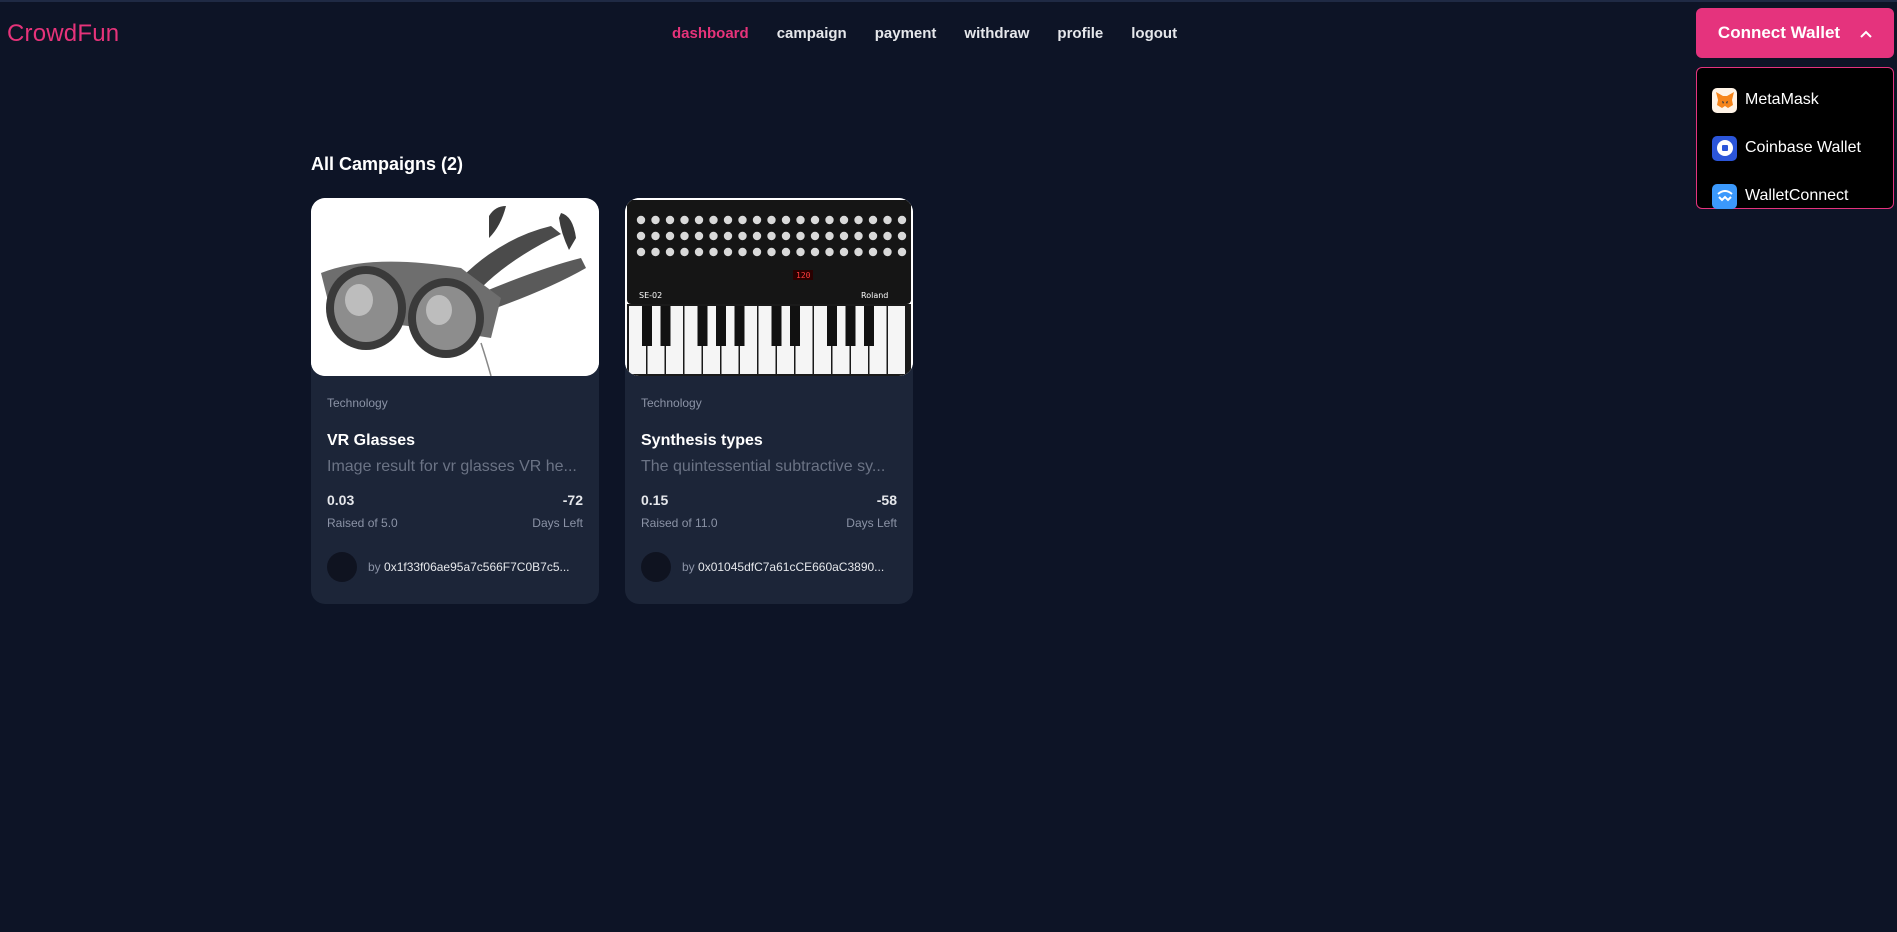 The image size is (1897, 932). I want to click on wallet-option-walletconnect: WalletConnect, so click(1795, 196).